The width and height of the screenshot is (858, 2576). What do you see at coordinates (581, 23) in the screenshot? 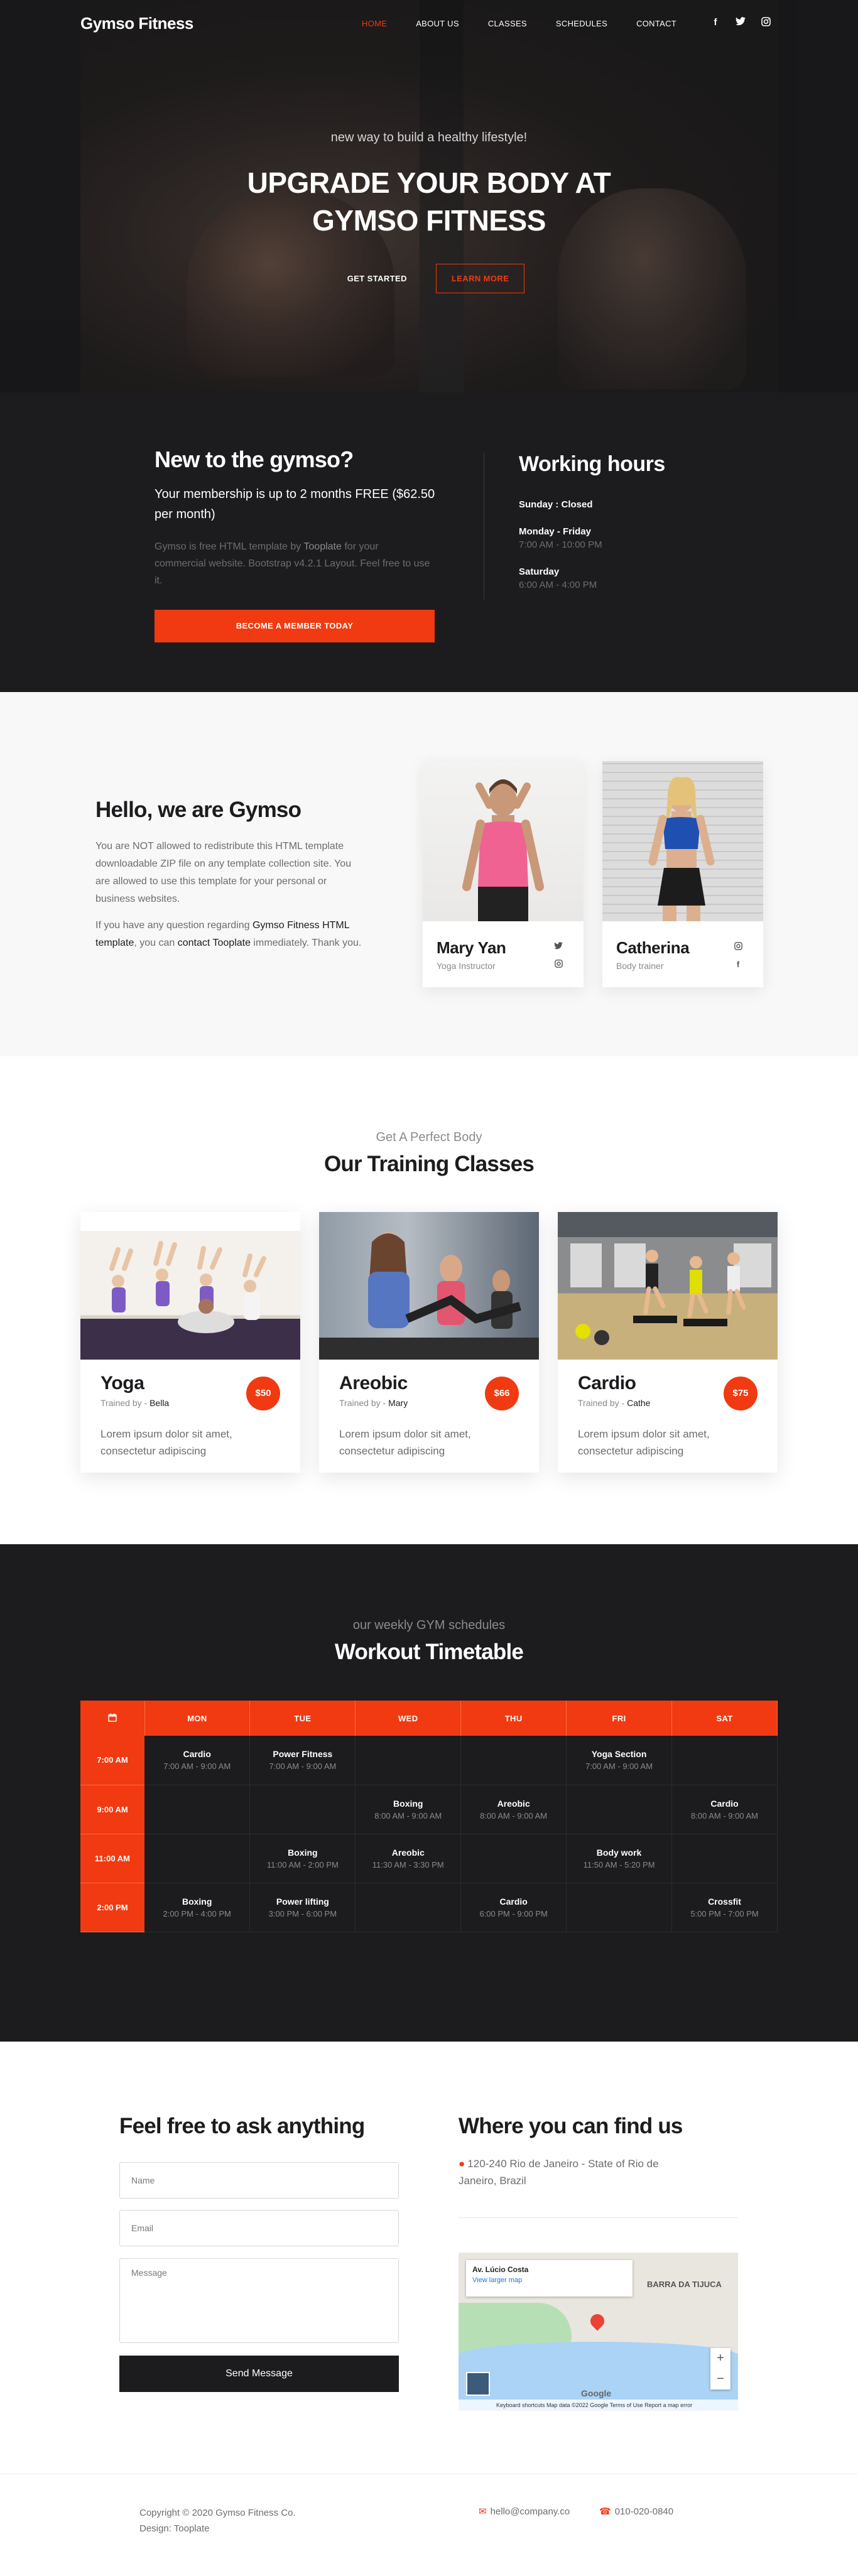
I see `nav-schedules: SCHEDULES` at bounding box center [581, 23].